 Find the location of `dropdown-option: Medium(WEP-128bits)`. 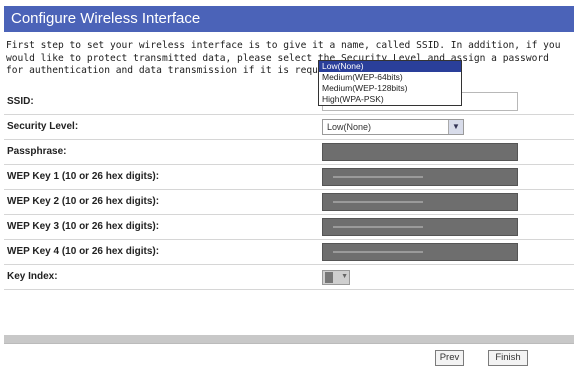

dropdown-option: Medium(WEP-128bits) is located at coordinates (390, 88).